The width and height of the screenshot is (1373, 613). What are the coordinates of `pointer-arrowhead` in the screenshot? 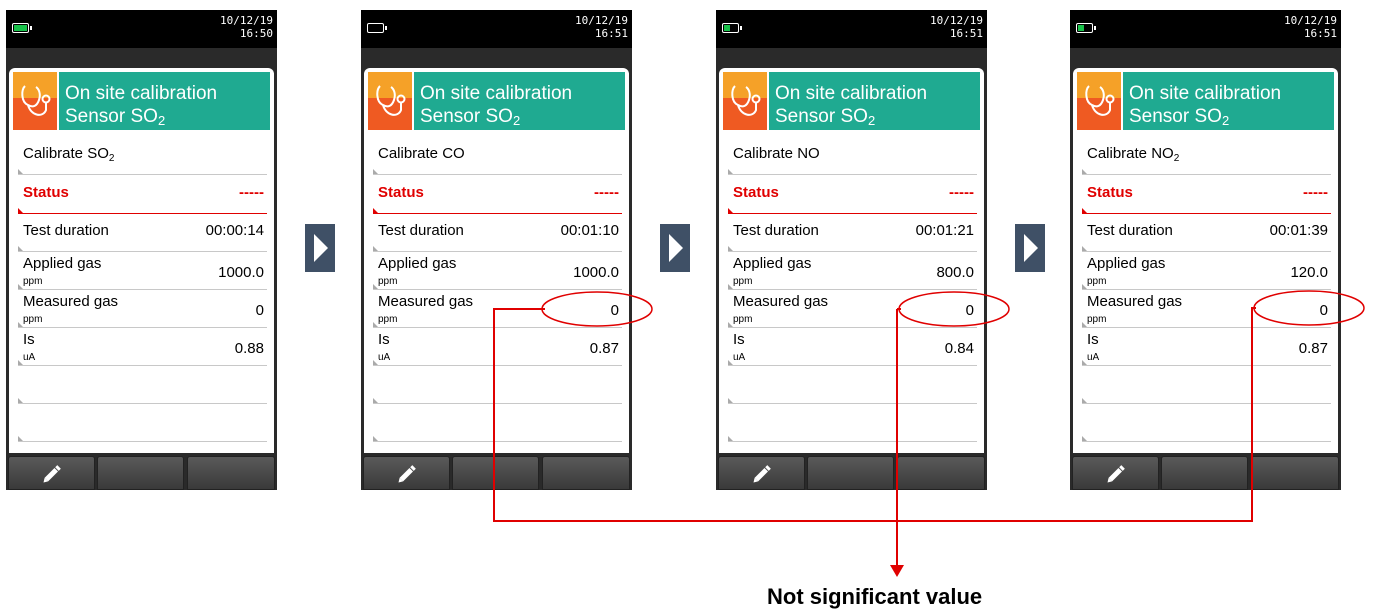 It's located at (897, 571).